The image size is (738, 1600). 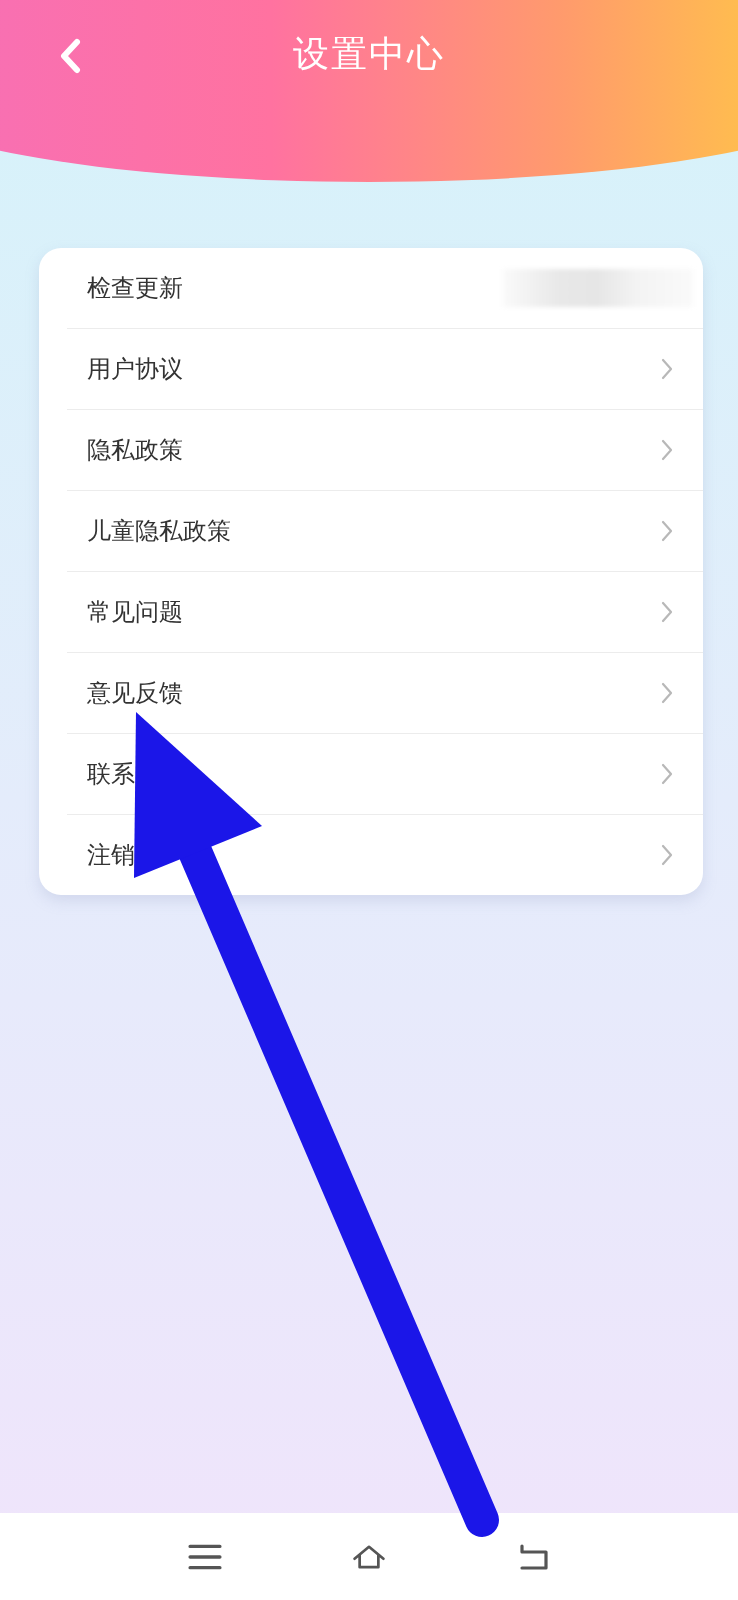 What do you see at coordinates (385, 531) in the screenshot?
I see `settings-row: 儿童隐私政策` at bounding box center [385, 531].